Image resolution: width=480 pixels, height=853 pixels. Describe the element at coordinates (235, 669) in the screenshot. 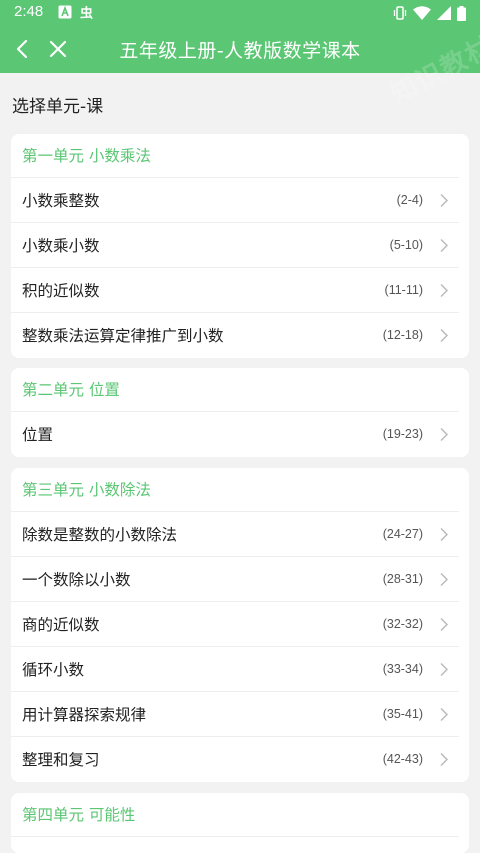

I see `lesson-row: 循环小数 (33-34)` at that location.